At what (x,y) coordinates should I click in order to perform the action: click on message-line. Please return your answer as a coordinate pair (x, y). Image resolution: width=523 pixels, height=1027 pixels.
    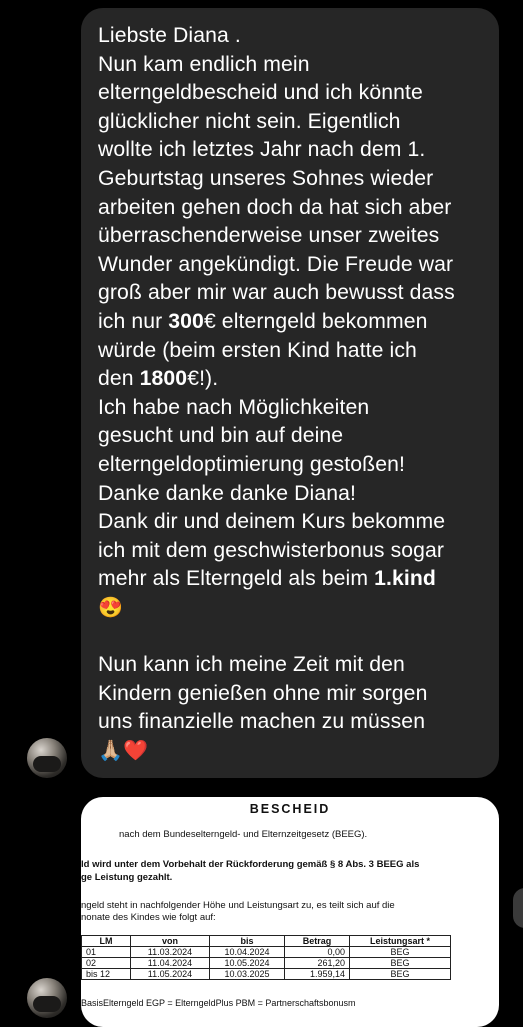
    Looking at the image, I should click on (290, 636).